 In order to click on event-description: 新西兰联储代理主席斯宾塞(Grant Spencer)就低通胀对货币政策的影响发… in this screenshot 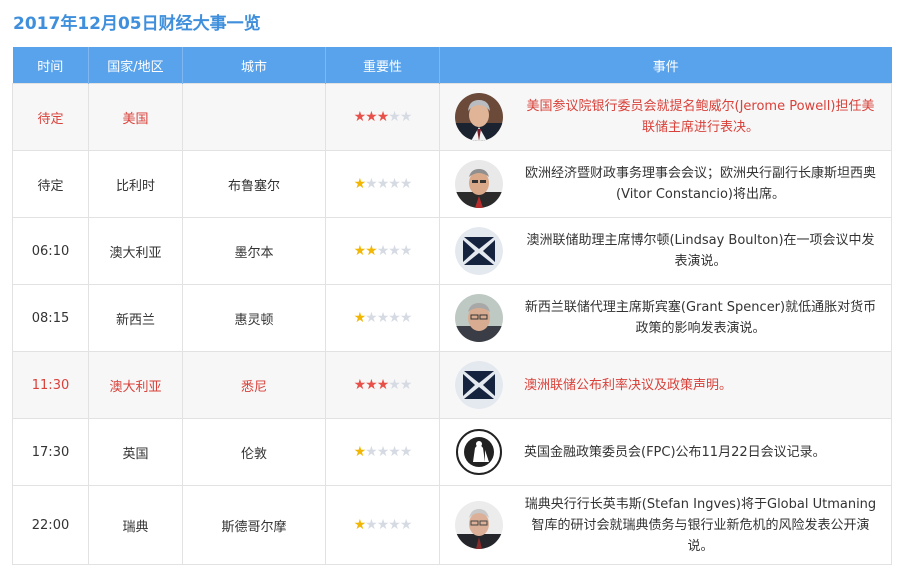, I will do `click(700, 318)`.